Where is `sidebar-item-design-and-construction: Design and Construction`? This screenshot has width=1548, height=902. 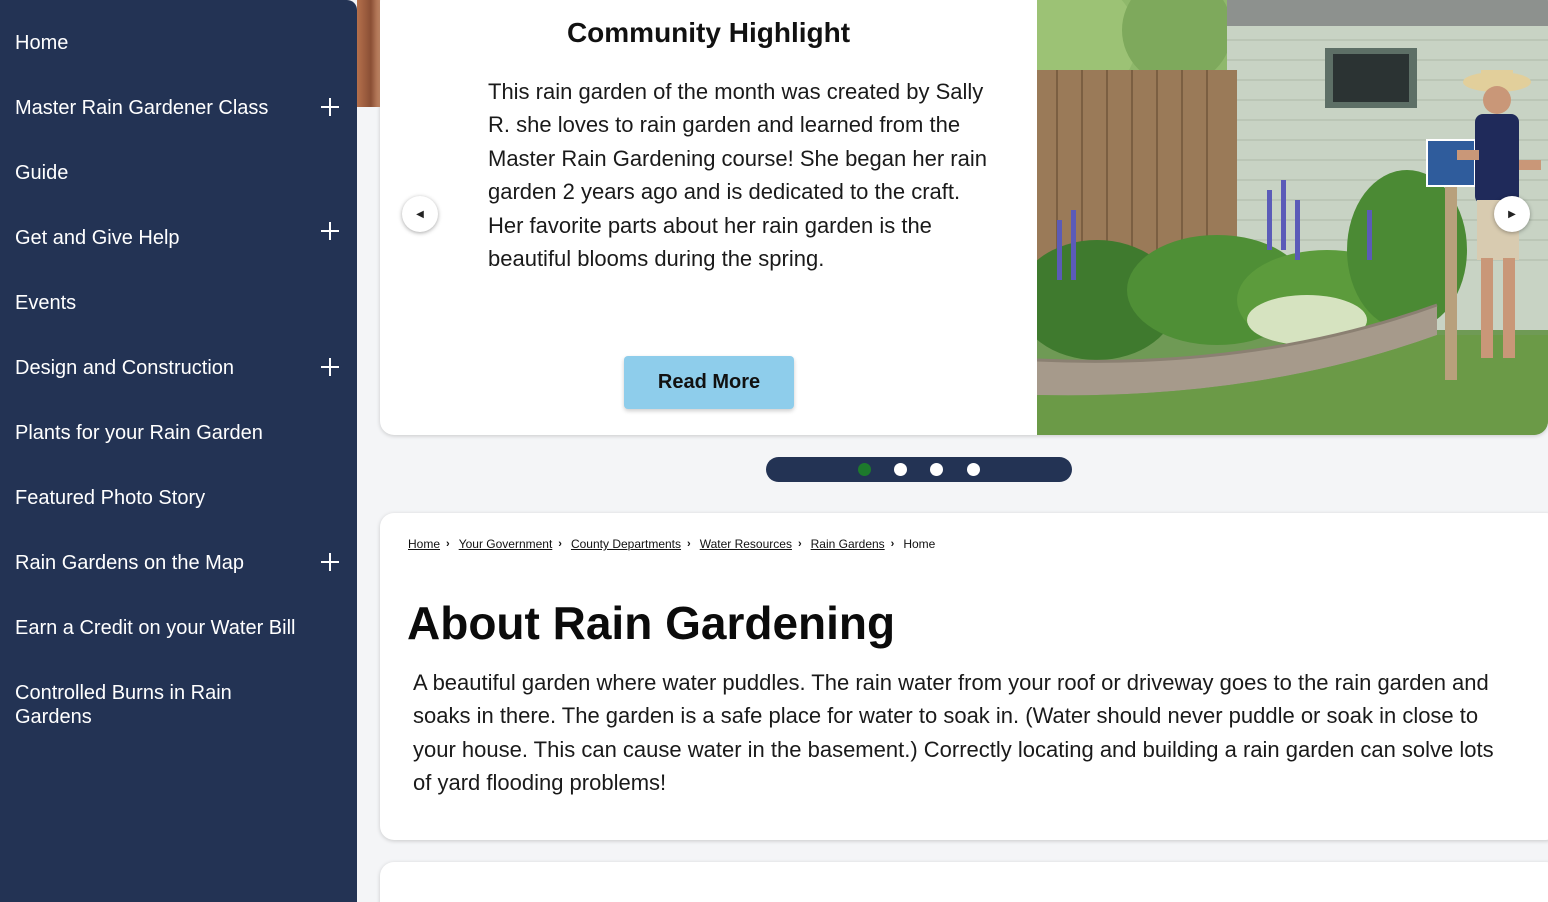
sidebar-item-design-and-construction: Design and Construction is located at coordinates (180, 368).